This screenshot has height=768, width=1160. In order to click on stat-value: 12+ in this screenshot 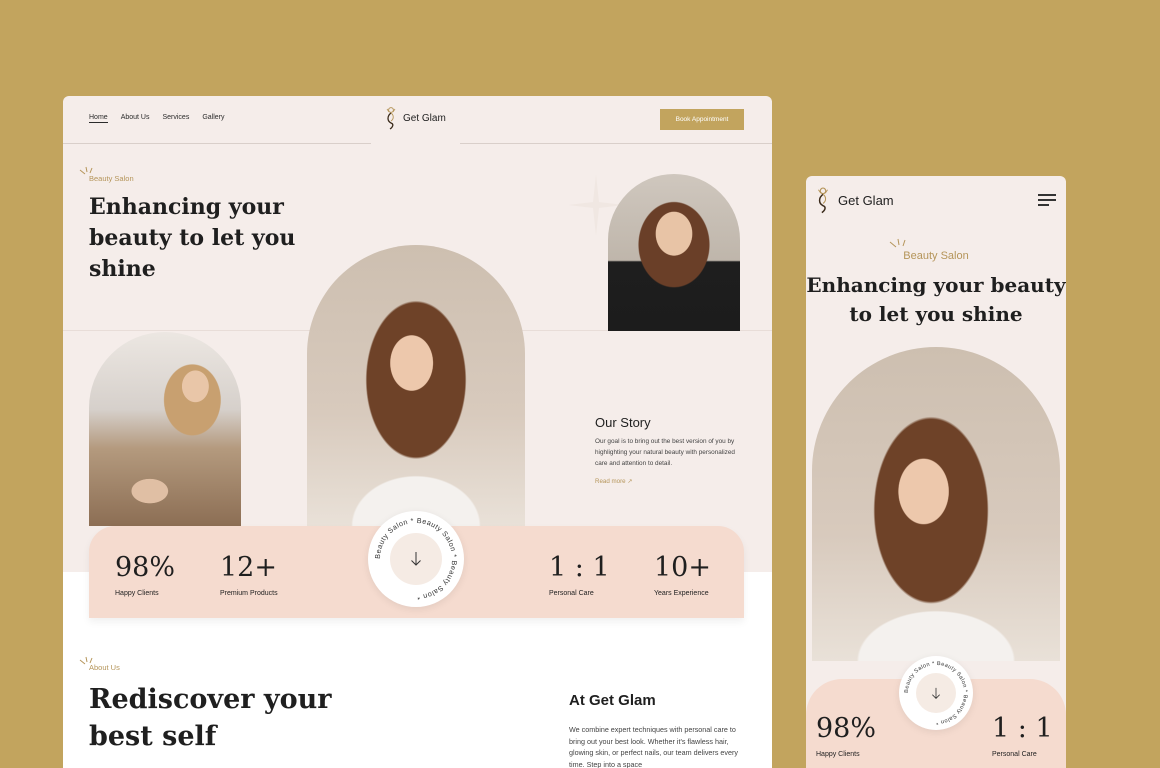, I will do `click(248, 567)`.